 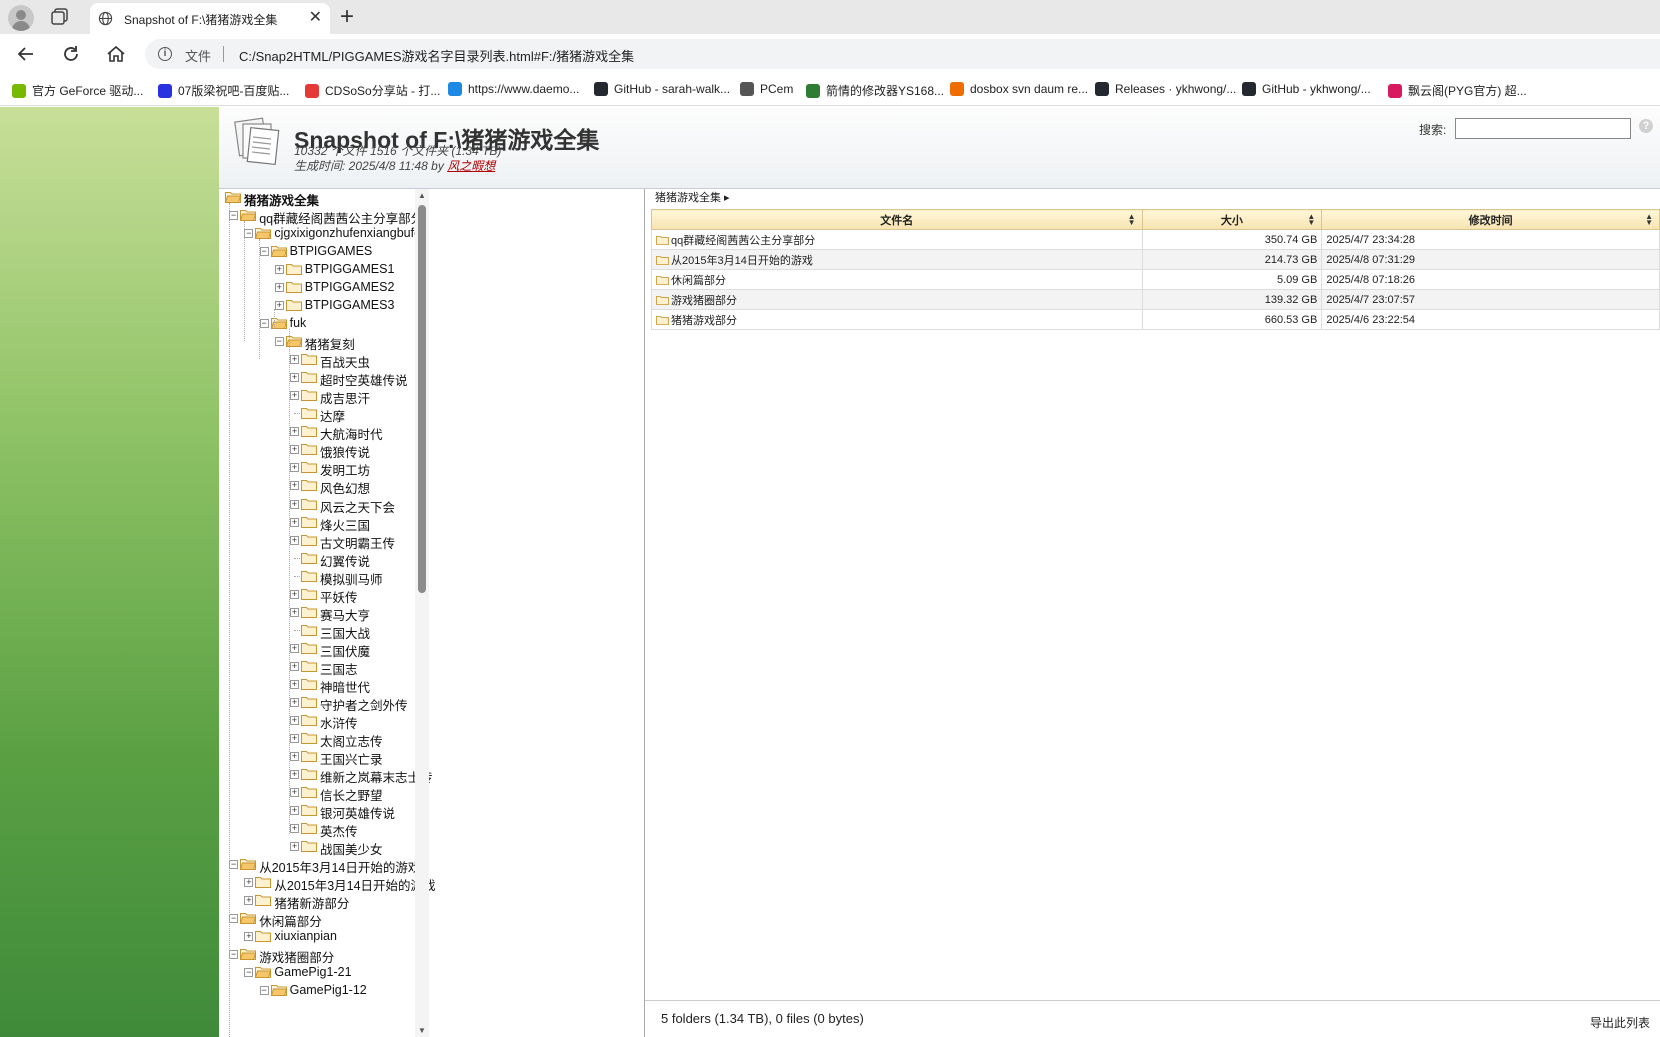 I want to click on info-icon: i, so click(x=165, y=54).